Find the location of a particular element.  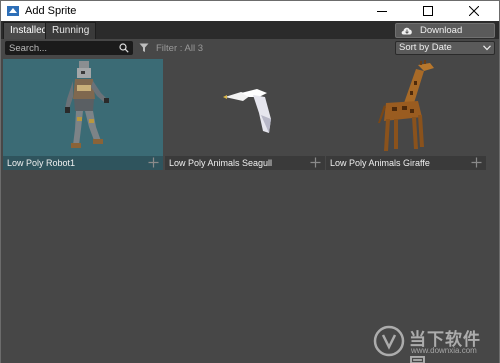

minimize-button is located at coordinates (382, 11).